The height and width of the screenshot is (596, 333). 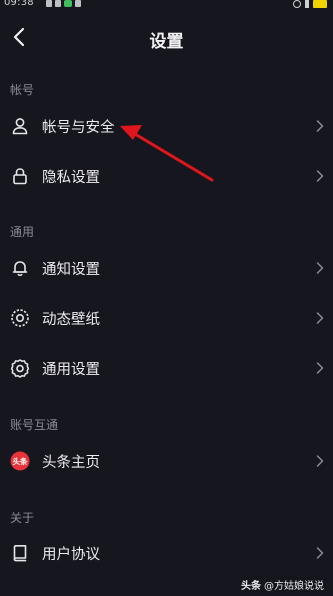 What do you see at coordinates (20, 368) in the screenshot?
I see `gear-icon` at bounding box center [20, 368].